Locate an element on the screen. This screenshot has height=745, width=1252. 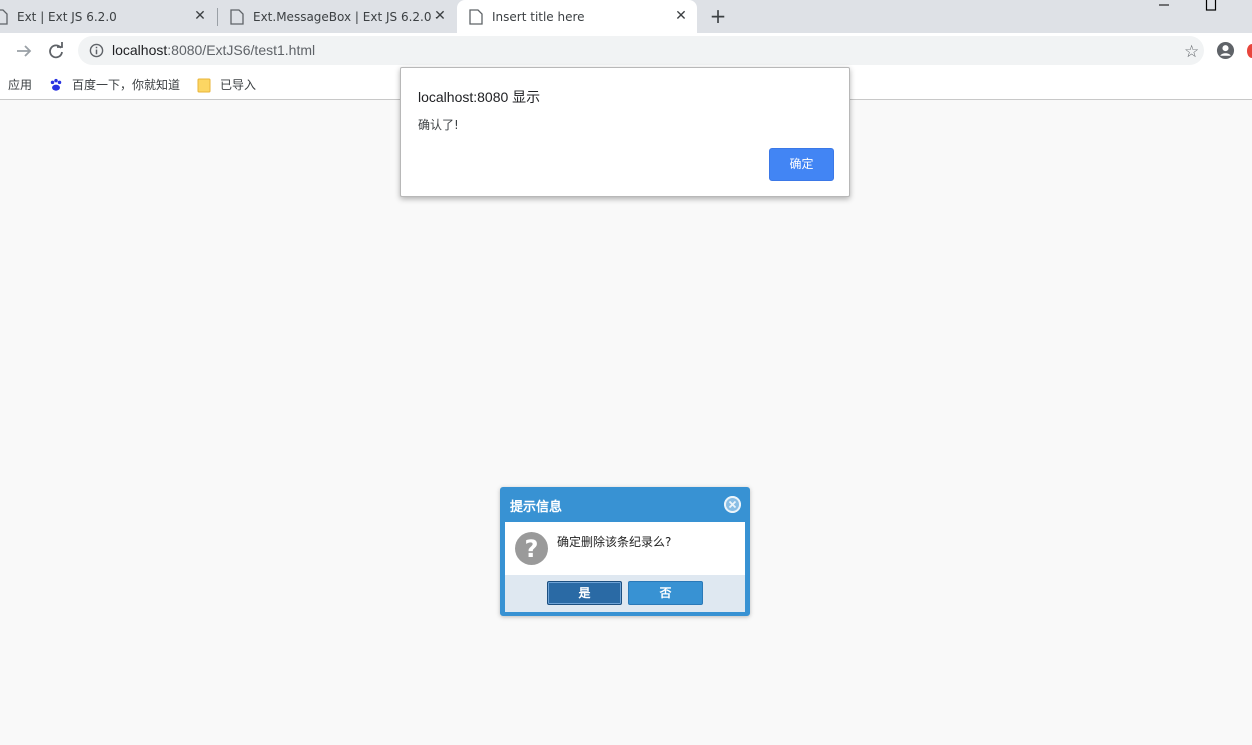
messagebox-title: 提示信息 is located at coordinates (536, 507).